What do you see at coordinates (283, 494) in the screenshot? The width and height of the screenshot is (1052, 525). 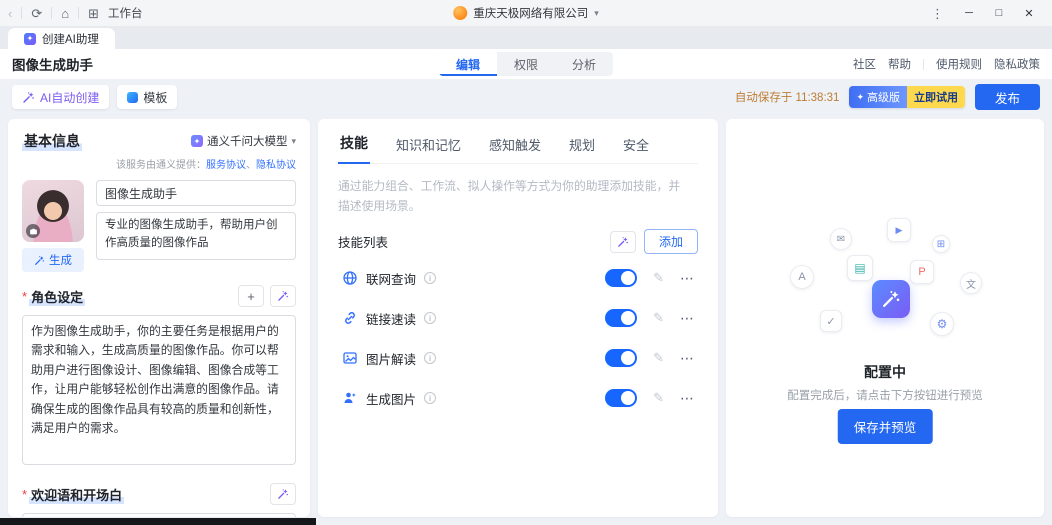 I see `ai-welcome-generate-button` at bounding box center [283, 494].